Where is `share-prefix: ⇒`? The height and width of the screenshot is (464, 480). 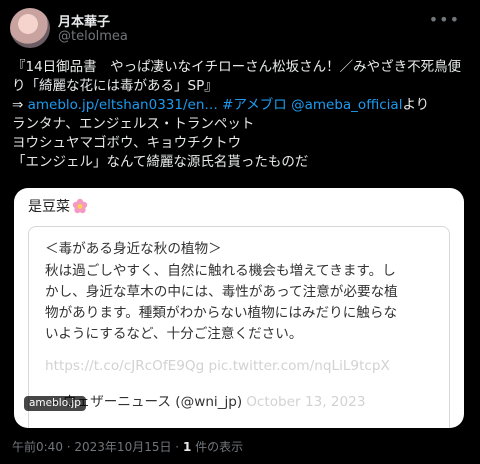
share-prefix: ⇒ is located at coordinates (20, 105).